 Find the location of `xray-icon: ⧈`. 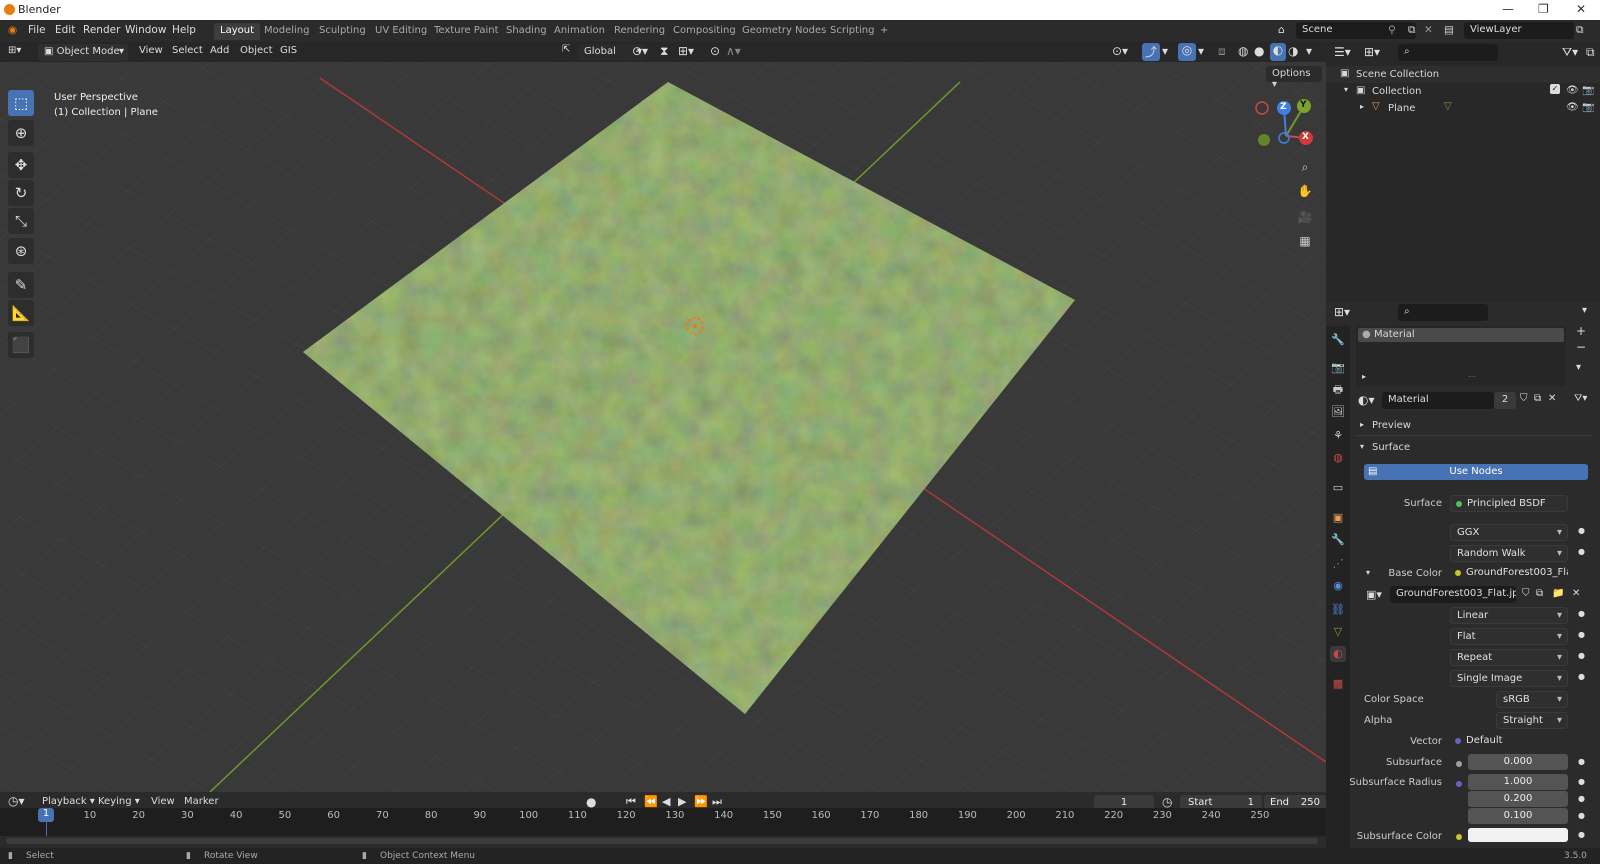

xray-icon: ⧈ is located at coordinates (1222, 51).